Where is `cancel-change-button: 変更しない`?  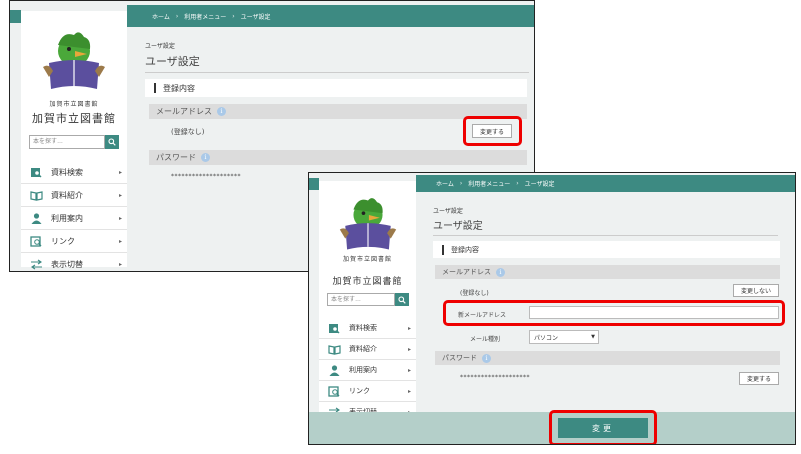
cancel-change-button: 変更しない is located at coordinates (756, 290).